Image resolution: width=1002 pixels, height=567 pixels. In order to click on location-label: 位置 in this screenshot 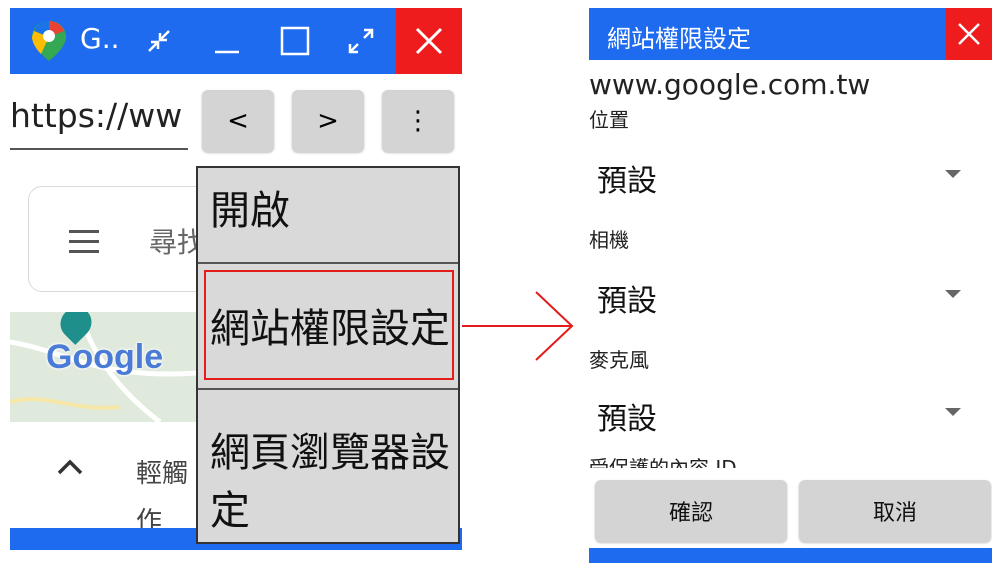, I will do `click(609, 120)`.